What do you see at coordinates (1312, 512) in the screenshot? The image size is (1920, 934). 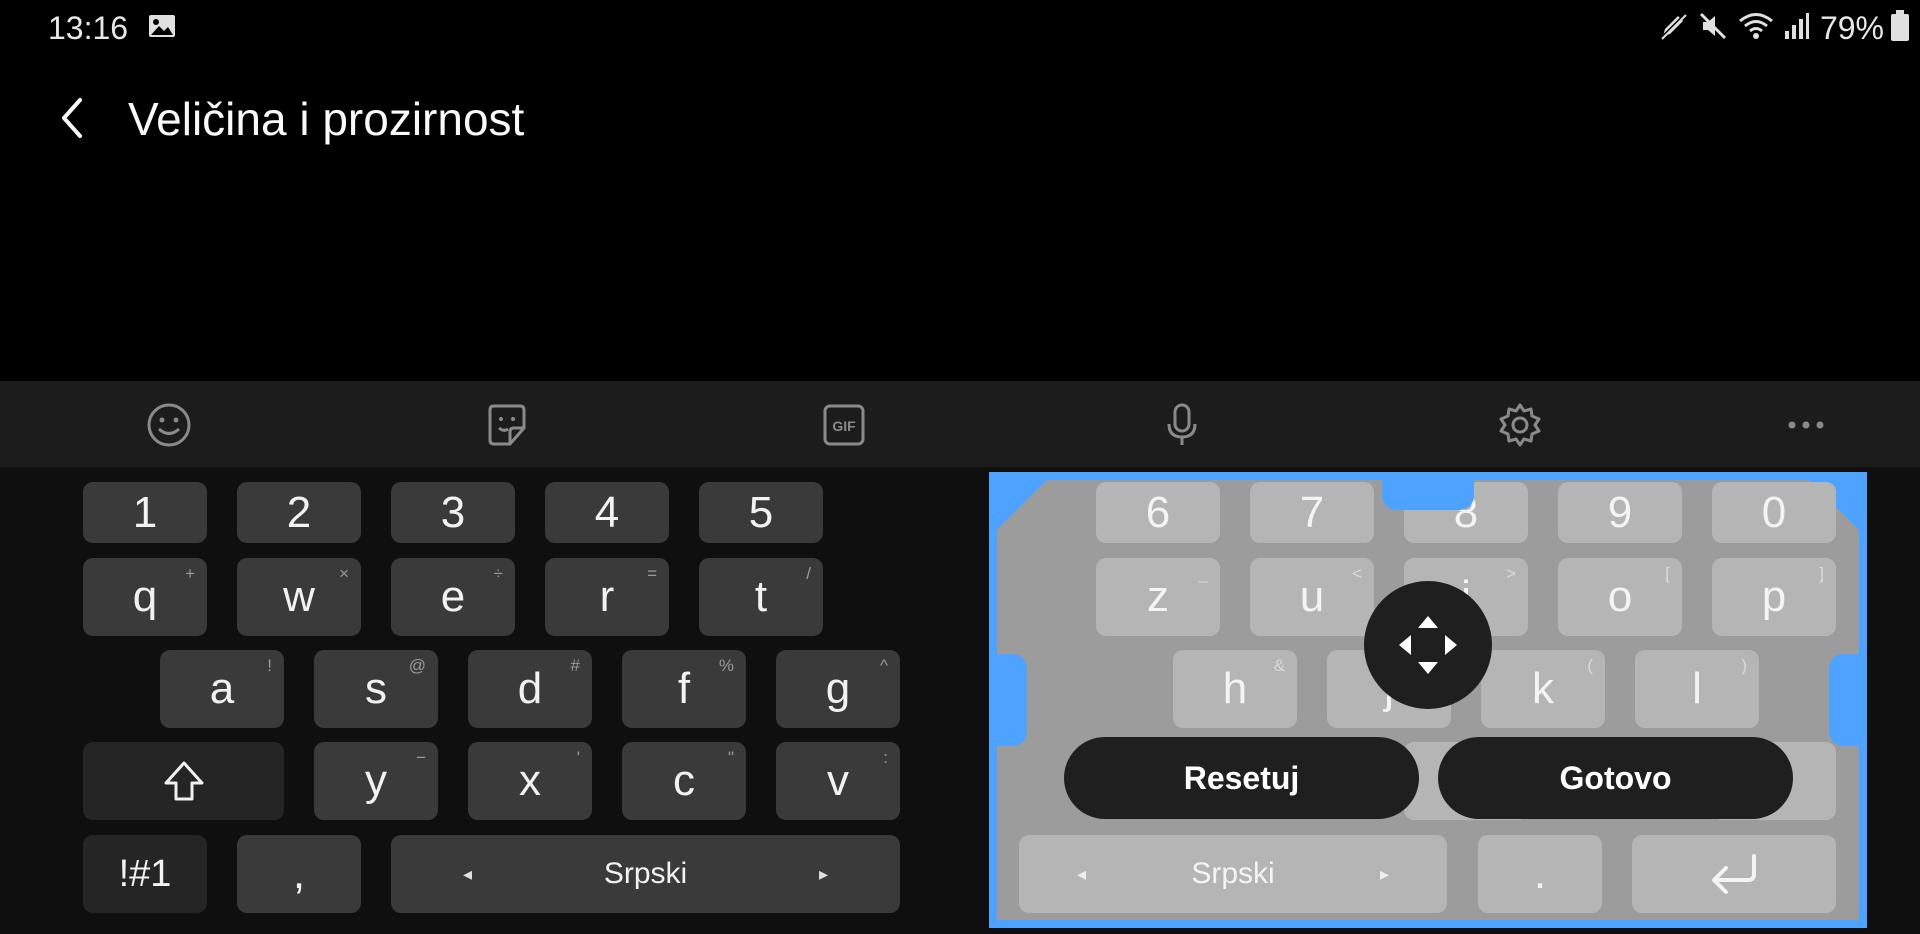 I see `key-7: 7` at bounding box center [1312, 512].